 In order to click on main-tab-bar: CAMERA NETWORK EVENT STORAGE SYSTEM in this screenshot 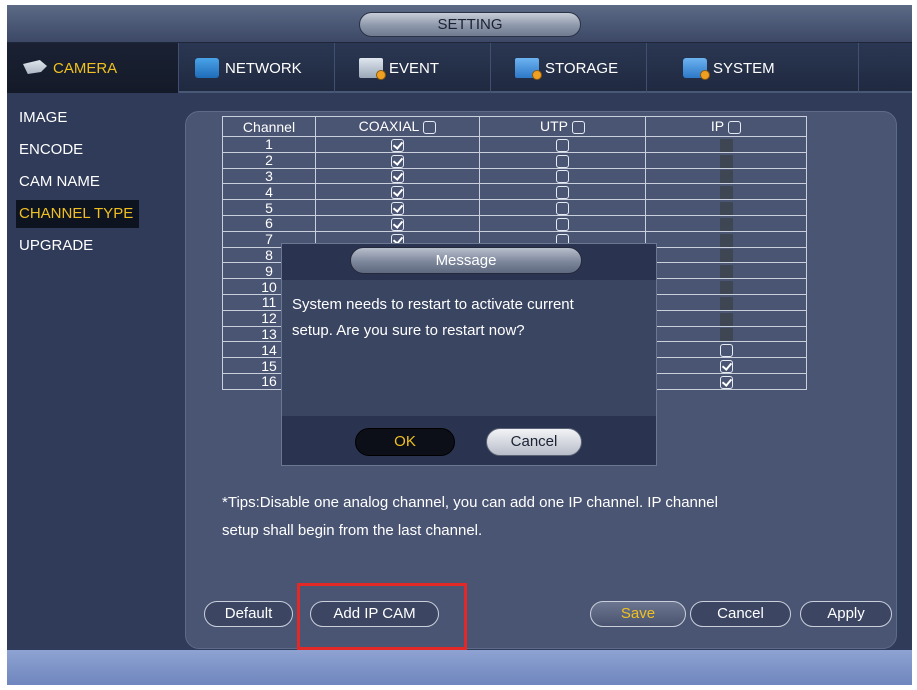, I will do `click(459, 68)`.